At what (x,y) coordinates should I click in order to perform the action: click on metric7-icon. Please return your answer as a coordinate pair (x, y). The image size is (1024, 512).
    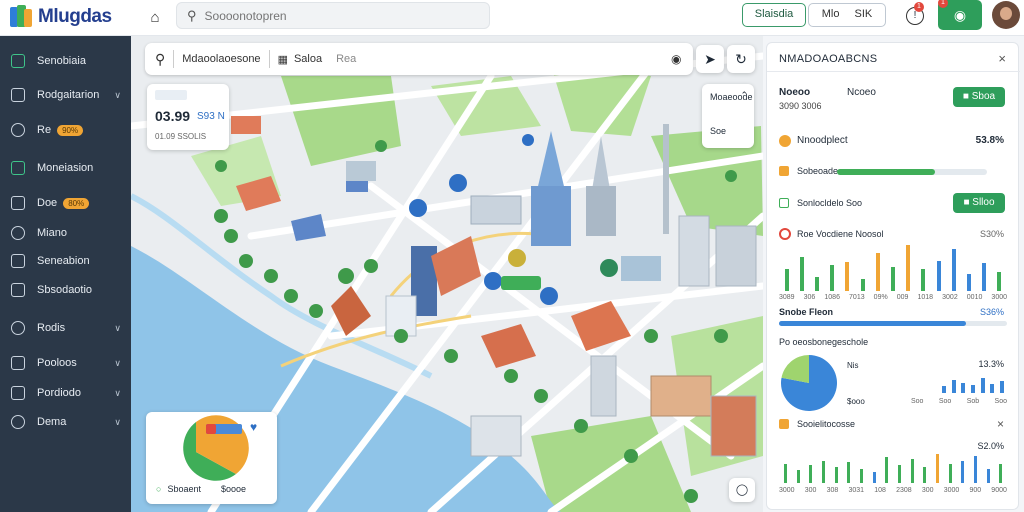
    Looking at the image, I should click on (784, 424).